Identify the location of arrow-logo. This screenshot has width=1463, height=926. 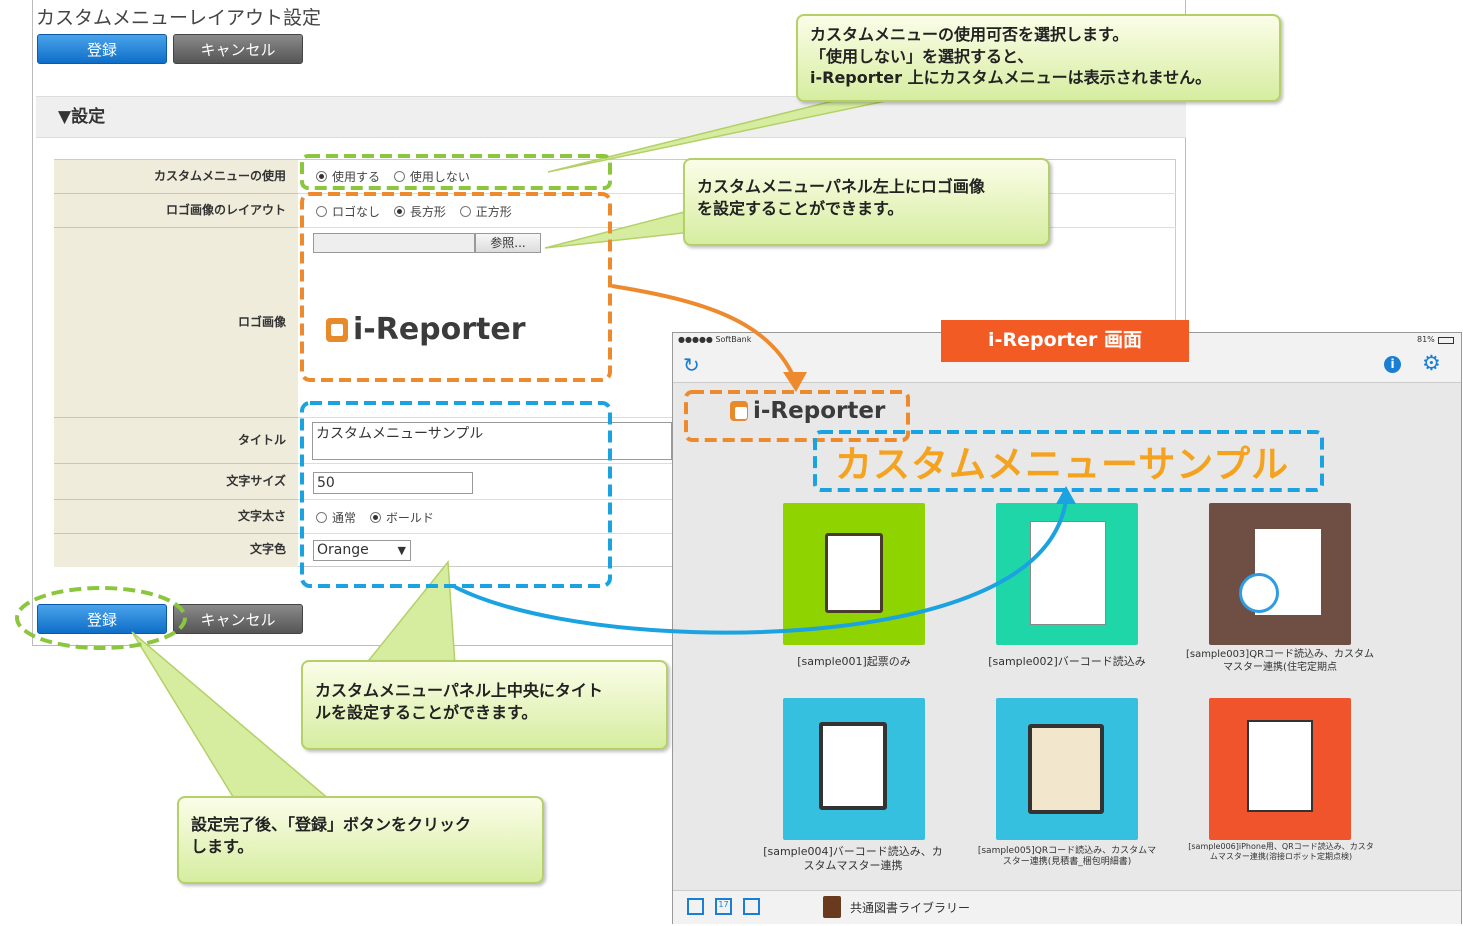
(704, 332).